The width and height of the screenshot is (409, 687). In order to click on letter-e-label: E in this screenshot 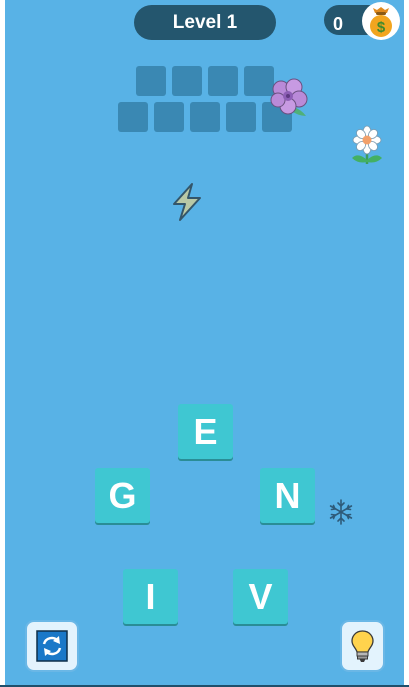, I will do `click(205, 431)`.